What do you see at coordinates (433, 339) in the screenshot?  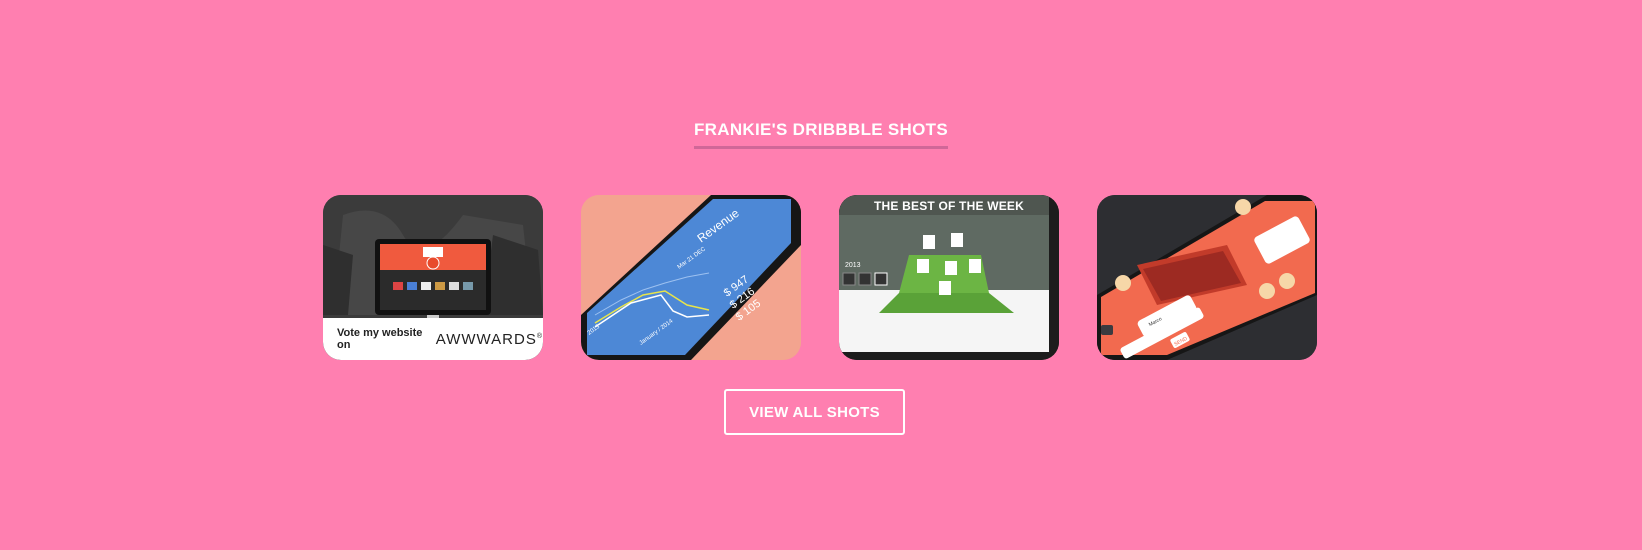 I see `awwwards-vote-bar: Vote my website on AWWWARDS®` at bounding box center [433, 339].